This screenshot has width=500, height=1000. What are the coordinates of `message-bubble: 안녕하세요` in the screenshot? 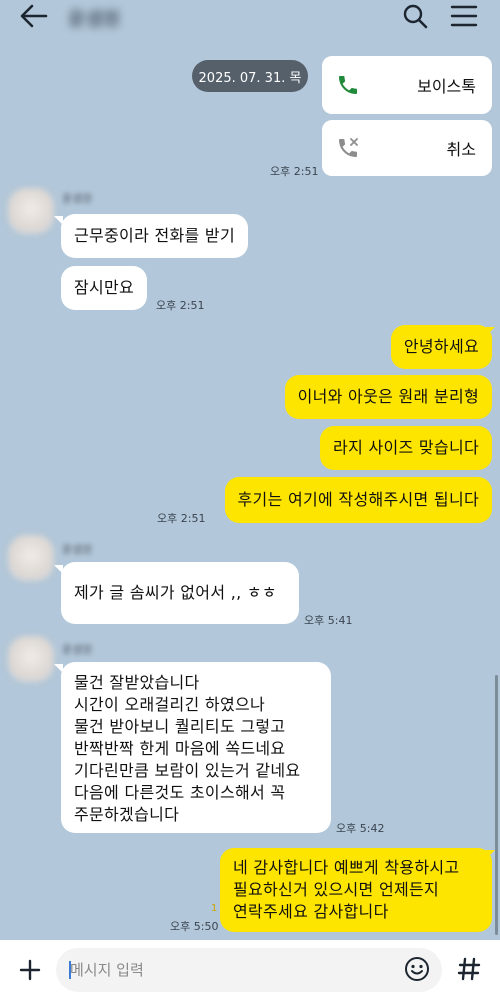 It's located at (441, 347).